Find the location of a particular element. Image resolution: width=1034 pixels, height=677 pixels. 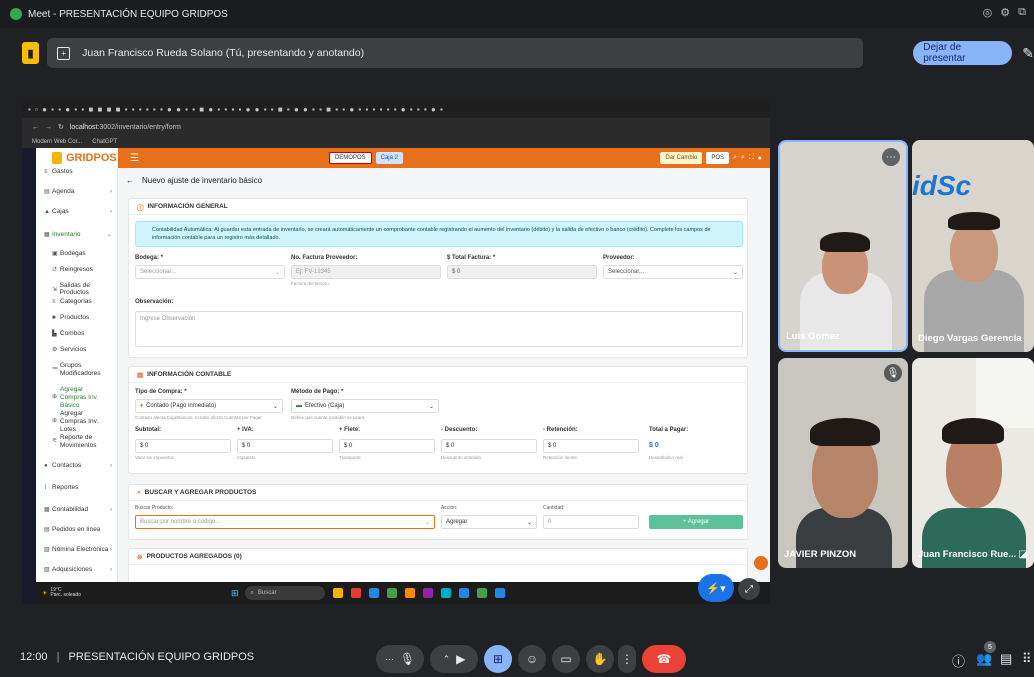

participant-tile: Juan Francisco Rue... ◪ is located at coordinates (973, 463).